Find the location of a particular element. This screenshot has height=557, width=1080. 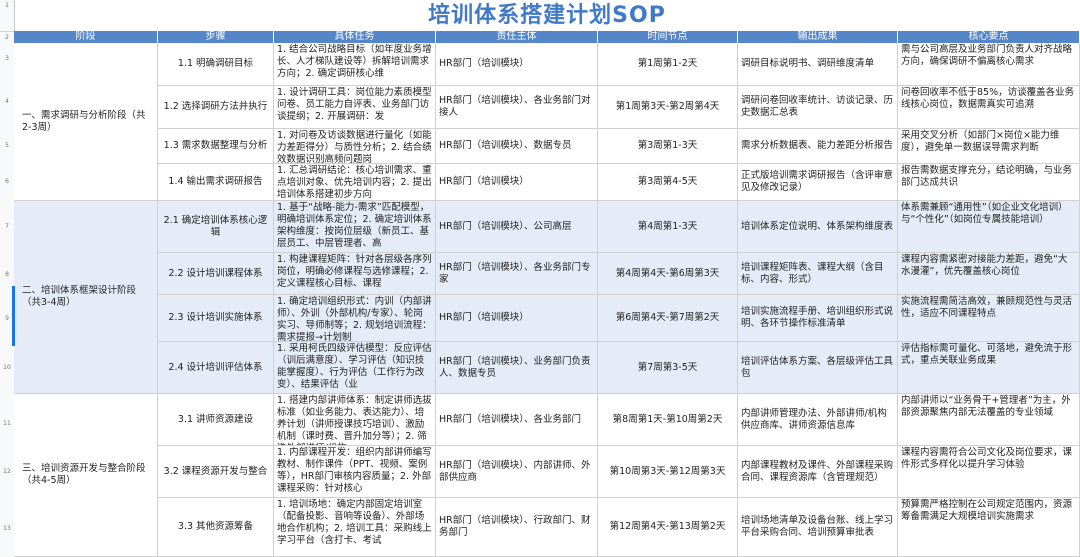

owner-cell: HR部门（培训模块）、业务部门负责人、数据专员 is located at coordinates (517, 368).